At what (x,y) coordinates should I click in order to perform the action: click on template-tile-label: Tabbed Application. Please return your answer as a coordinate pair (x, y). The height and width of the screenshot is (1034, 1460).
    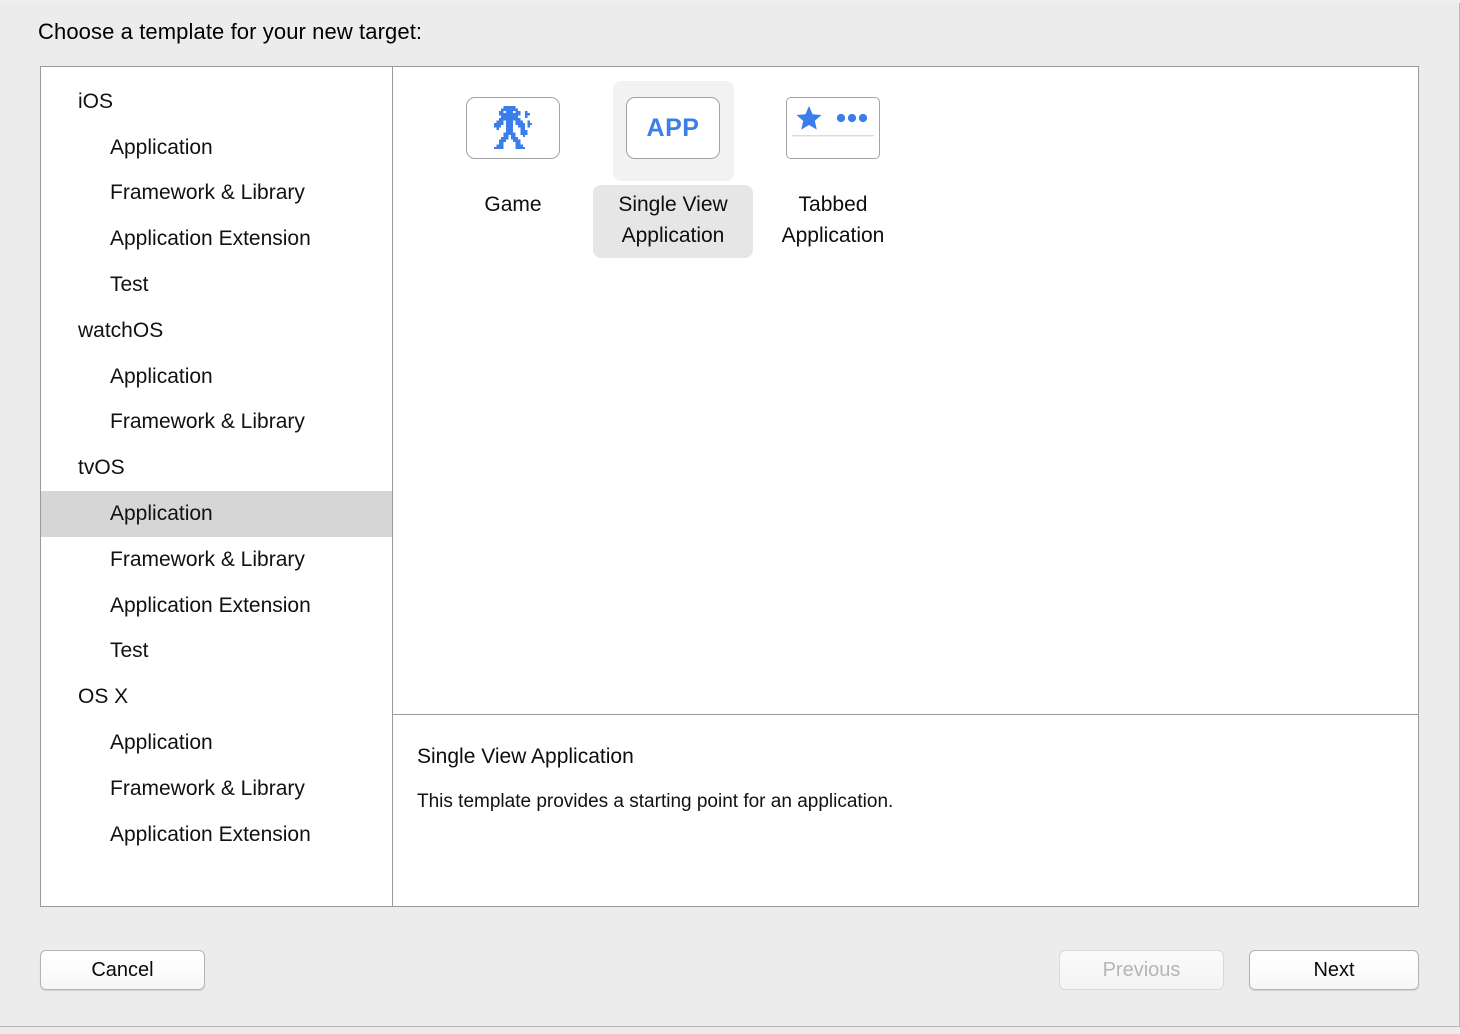
    Looking at the image, I should click on (833, 220).